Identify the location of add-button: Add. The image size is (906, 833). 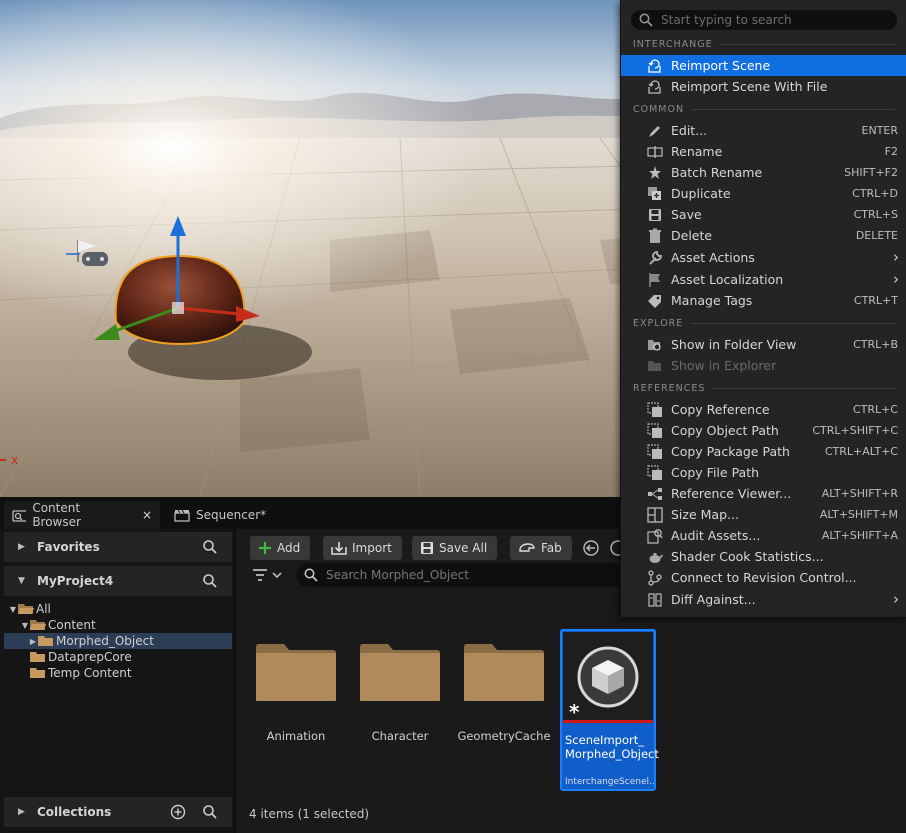
(280, 548).